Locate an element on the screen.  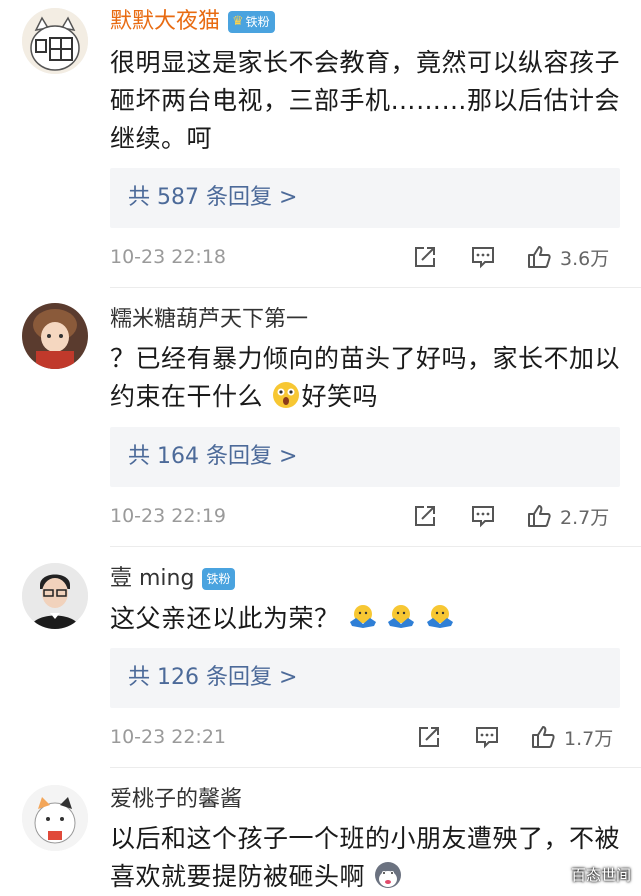
username: 糯米糖葫芦天下第一 is located at coordinates (209, 320).